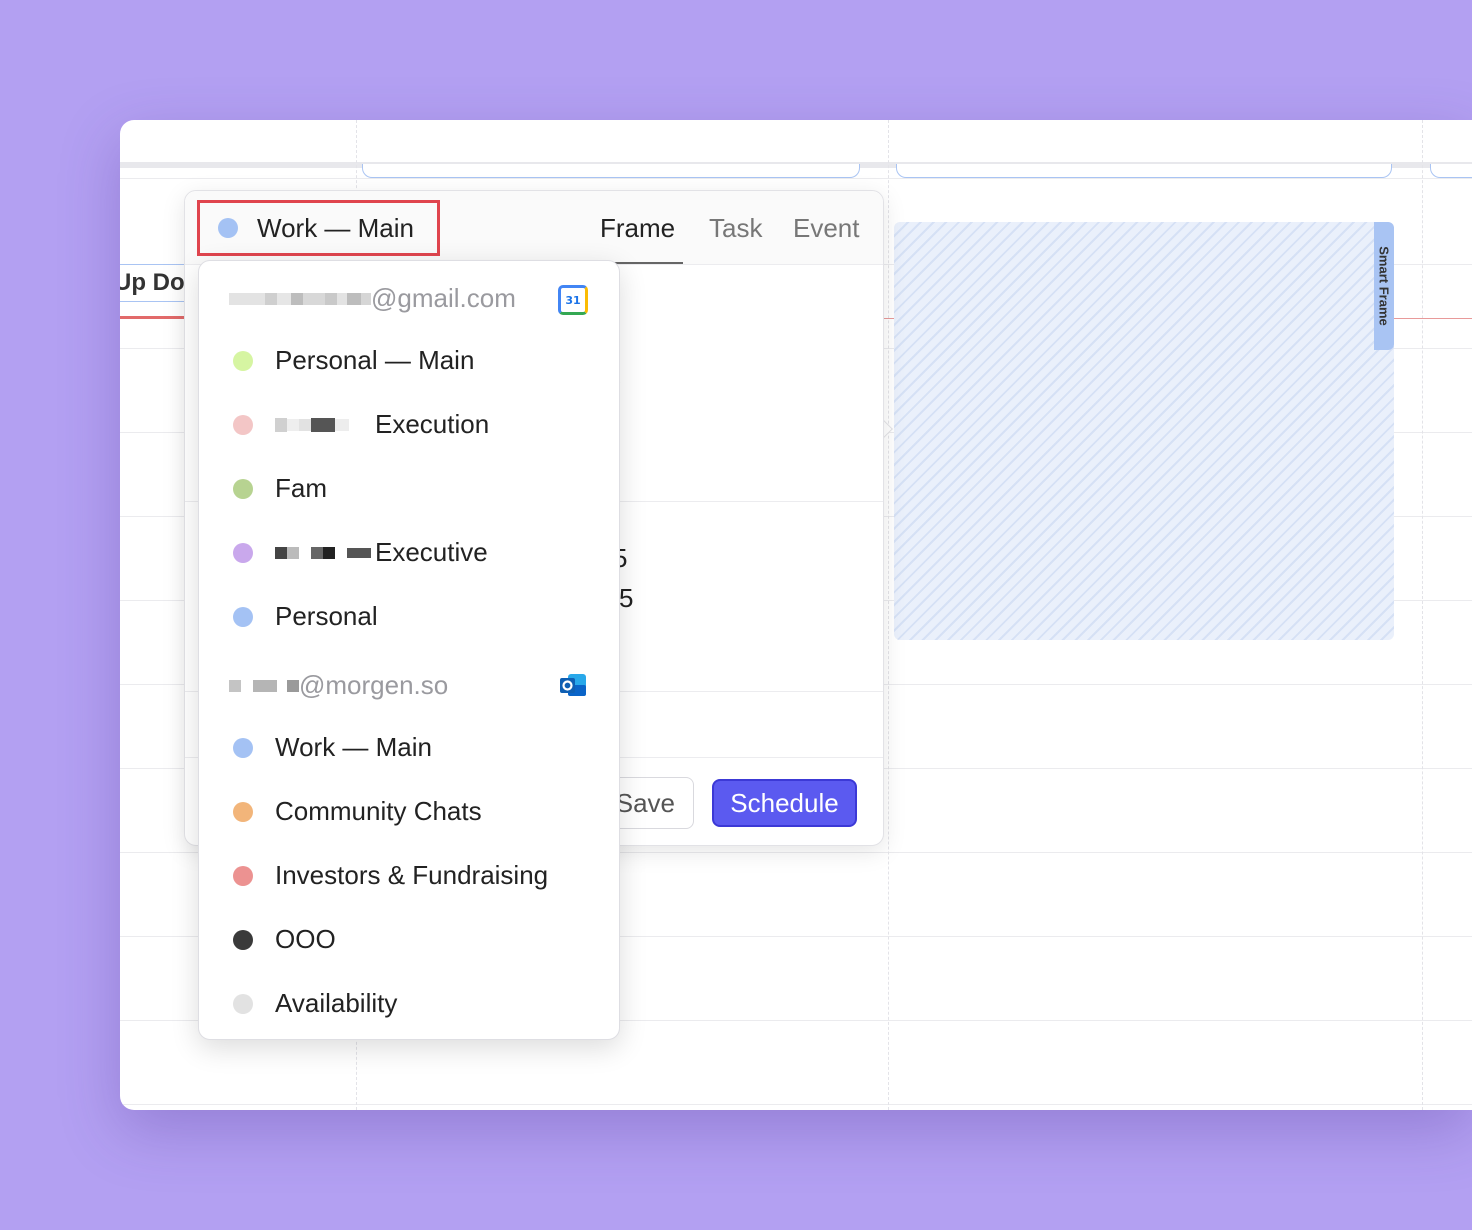  I want to click on account-header-morgen: @morgen.so, so click(338, 685).